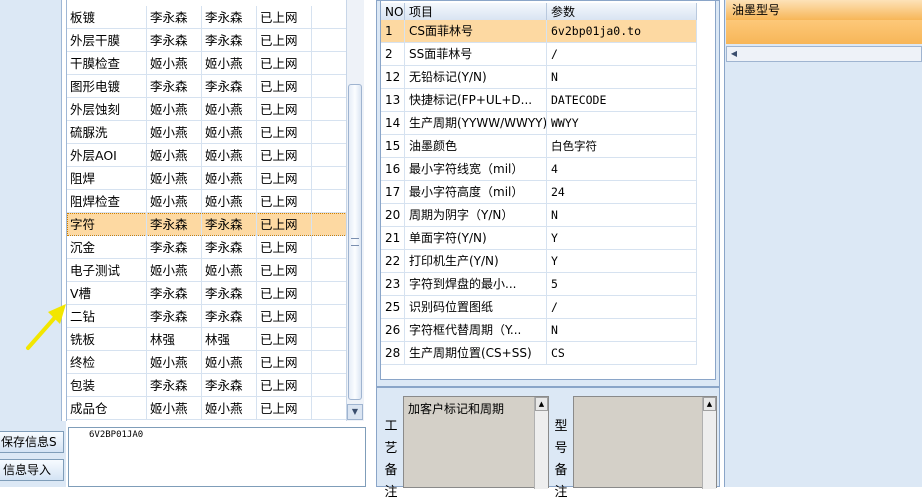 The image size is (922, 504). Describe the element at coordinates (622, 284) in the screenshot. I see `param-value-cell: 5` at that location.